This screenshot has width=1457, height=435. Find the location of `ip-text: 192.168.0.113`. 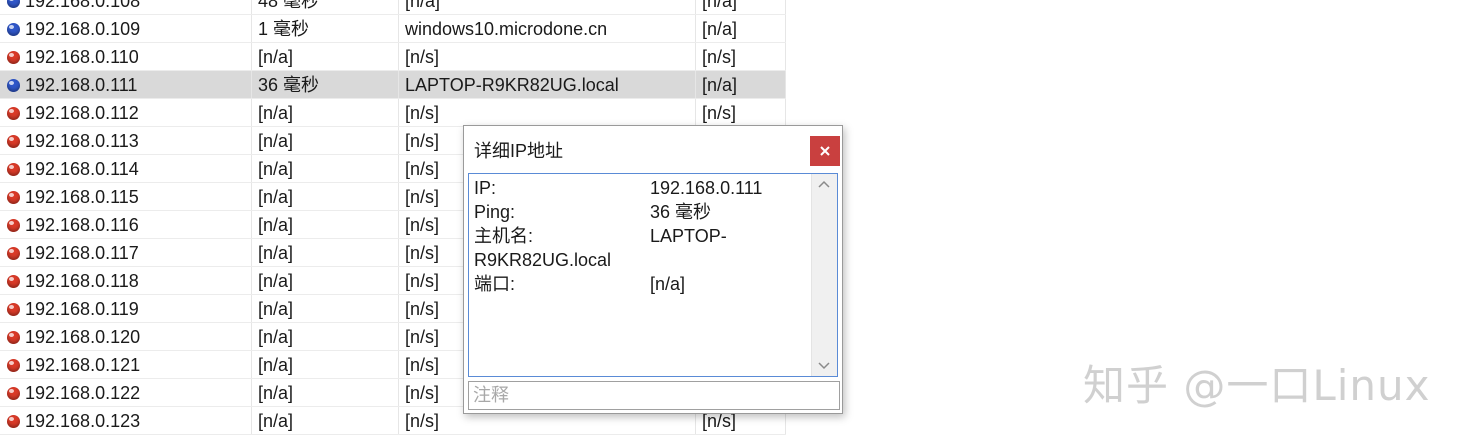

ip-text: 192.168.0.113 is located at coordinates (82, 141).